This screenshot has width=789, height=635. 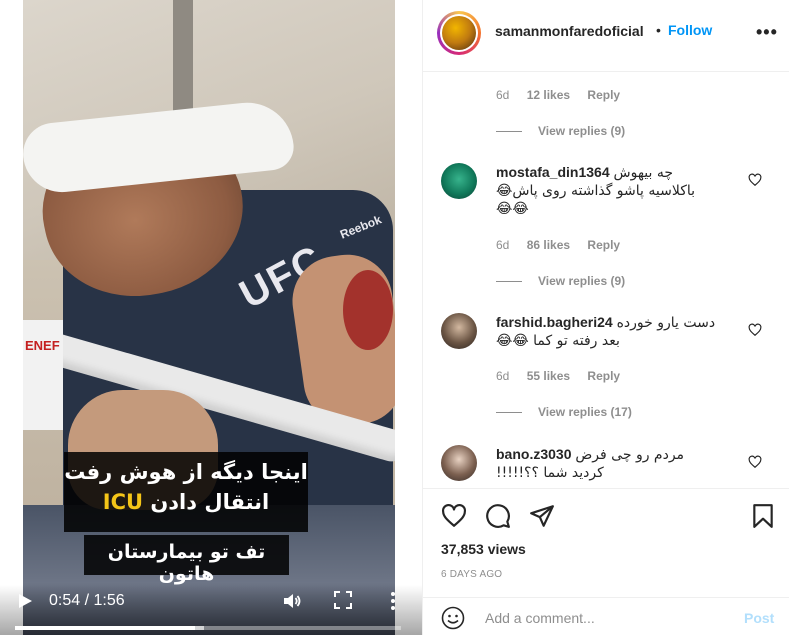 I want to click on more-vertical-icon, so click(x=393, y=601).